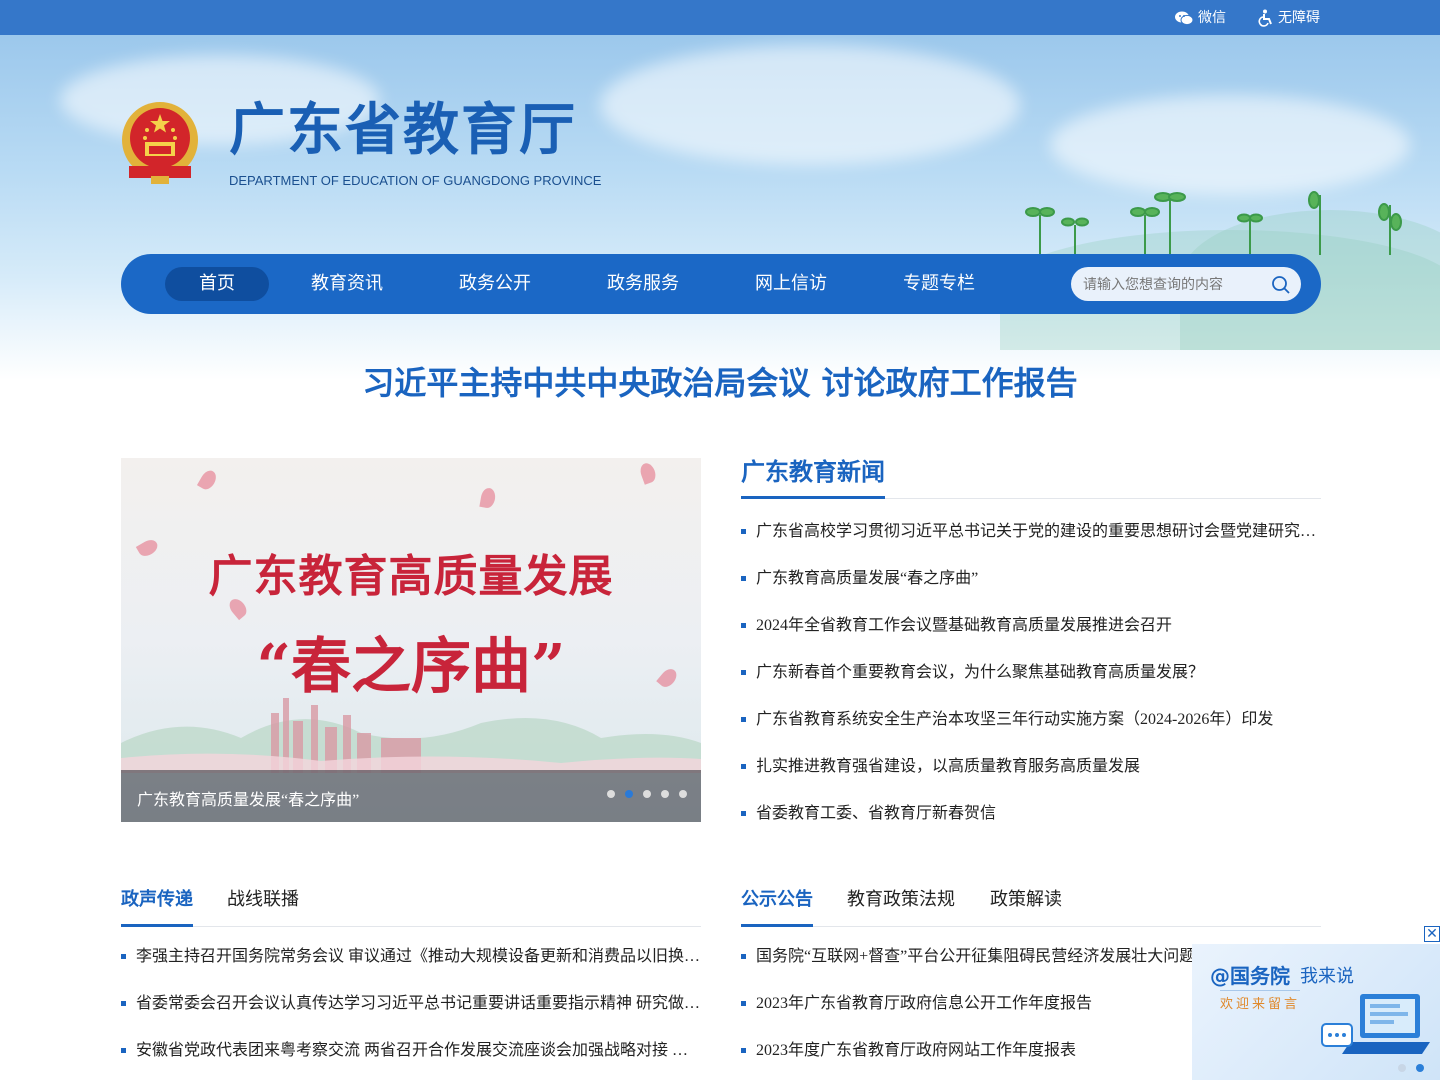  Describe the element at coordinates (157, 901) in the screenshot. I see `tab-policy-voice: 政声传递` at that location.